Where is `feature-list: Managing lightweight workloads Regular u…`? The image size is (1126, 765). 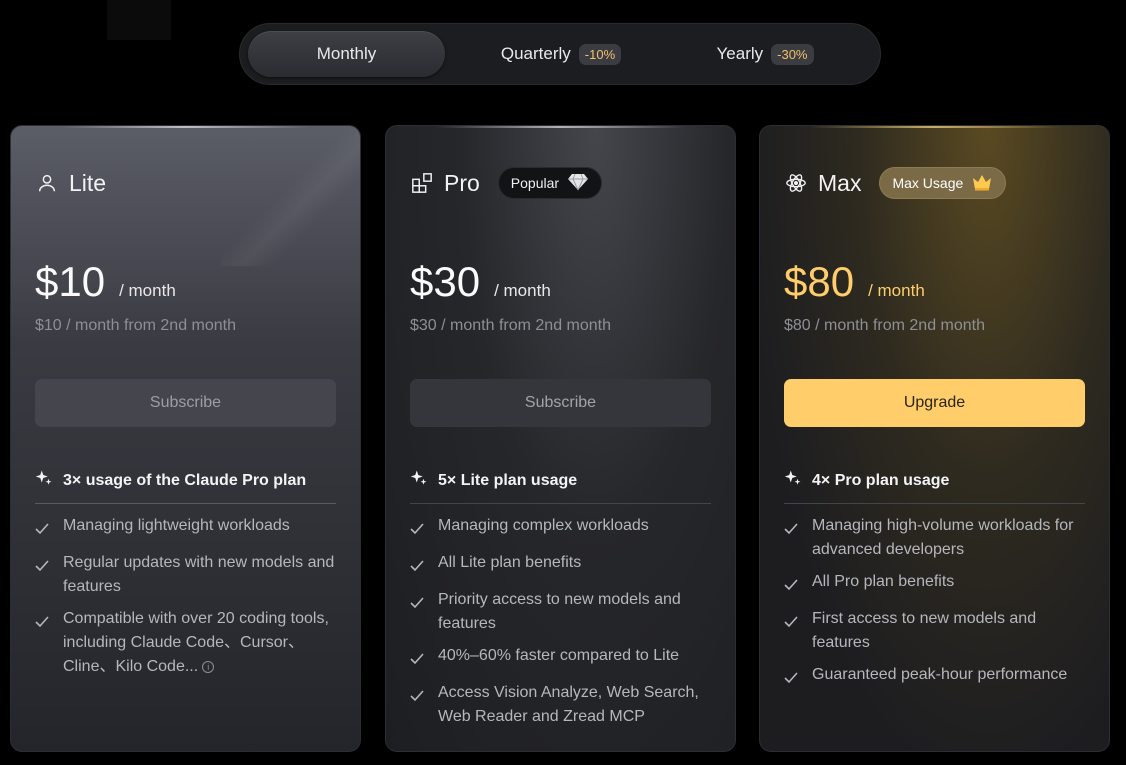
feature-list: Managing lightweight workloads Regular u… is located at coordinates (187, 600).